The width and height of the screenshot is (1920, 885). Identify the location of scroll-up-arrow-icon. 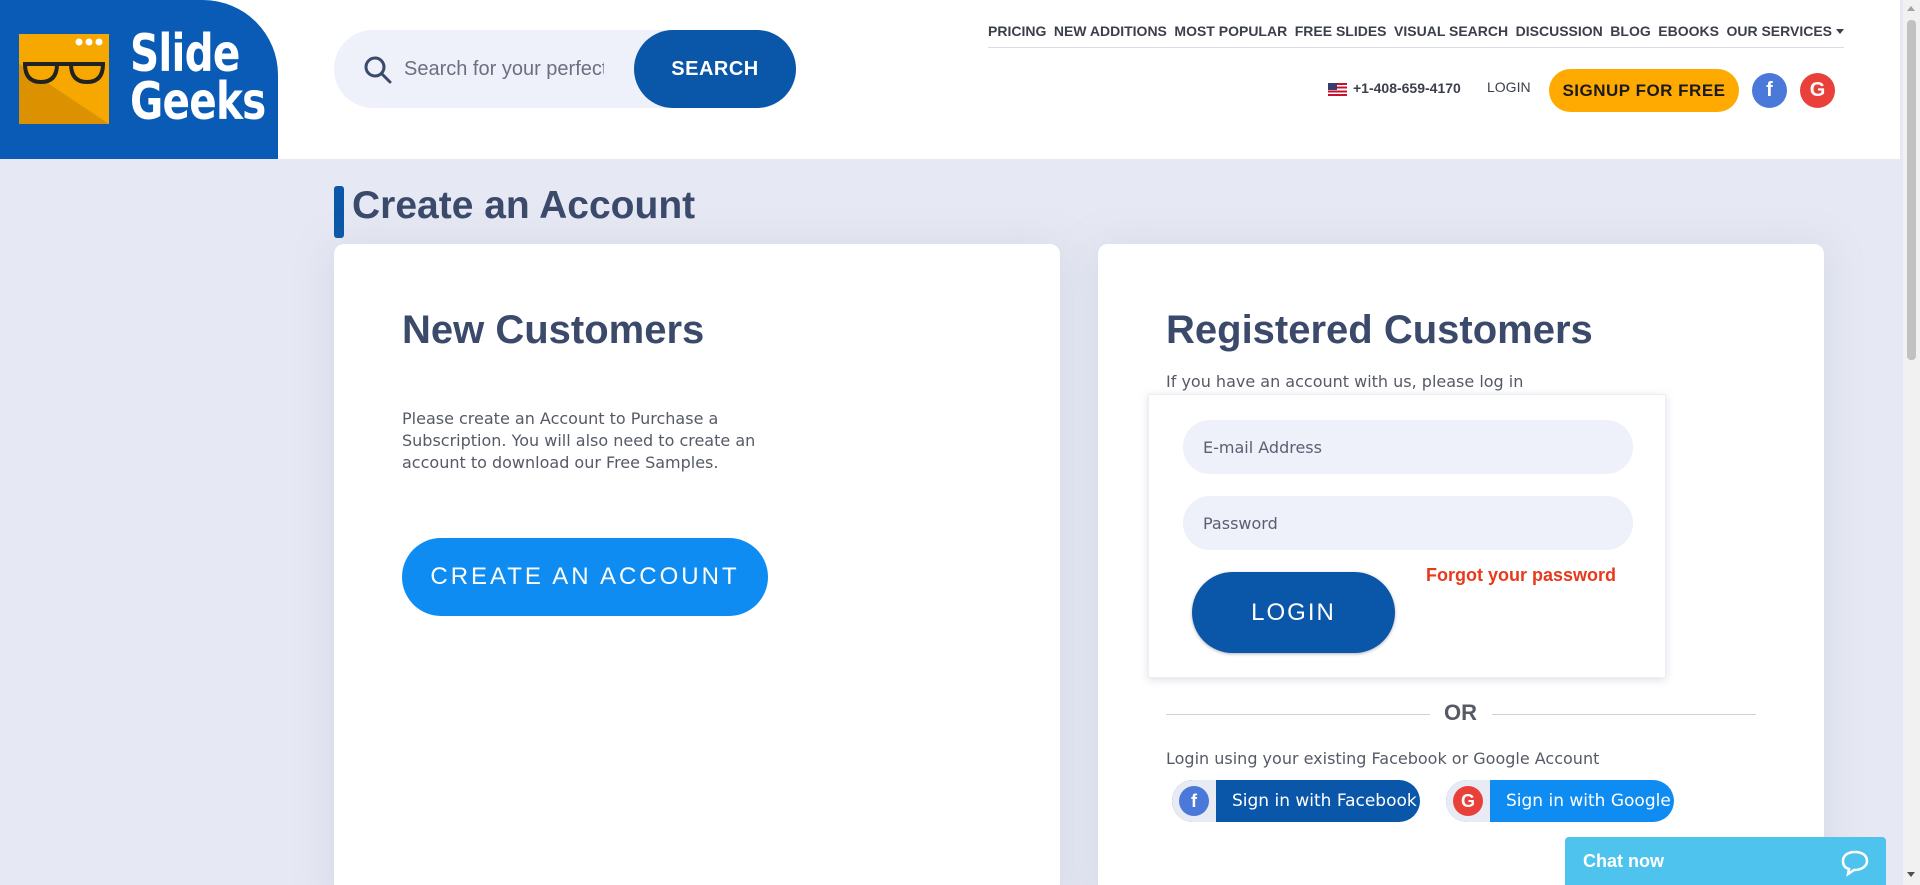
(1911, 8).